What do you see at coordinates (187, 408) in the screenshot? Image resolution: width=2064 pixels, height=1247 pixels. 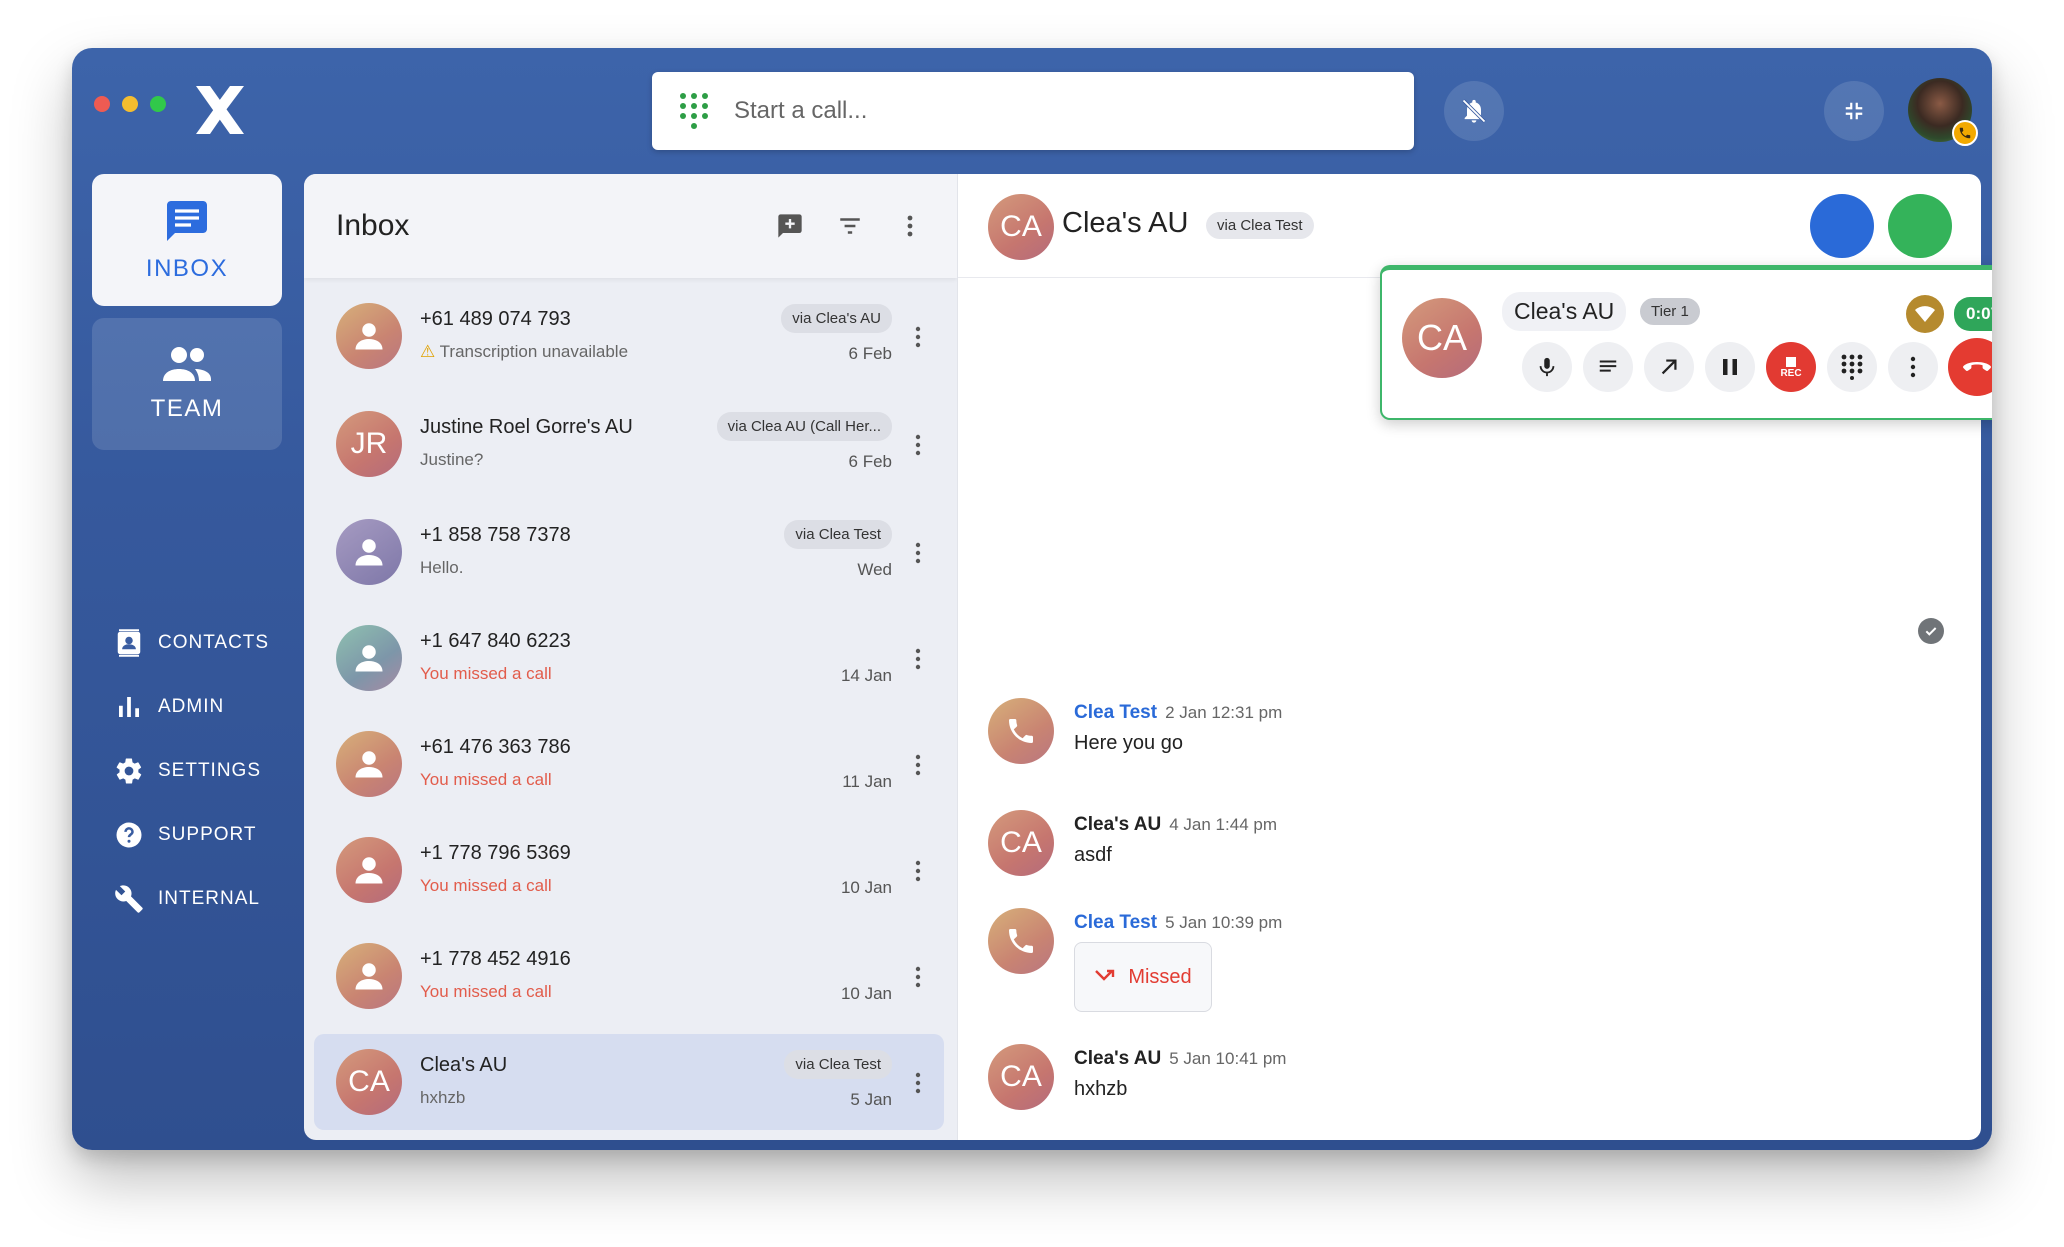 I see `nav-team-label: TEAM` at bounding box center [187, 408].